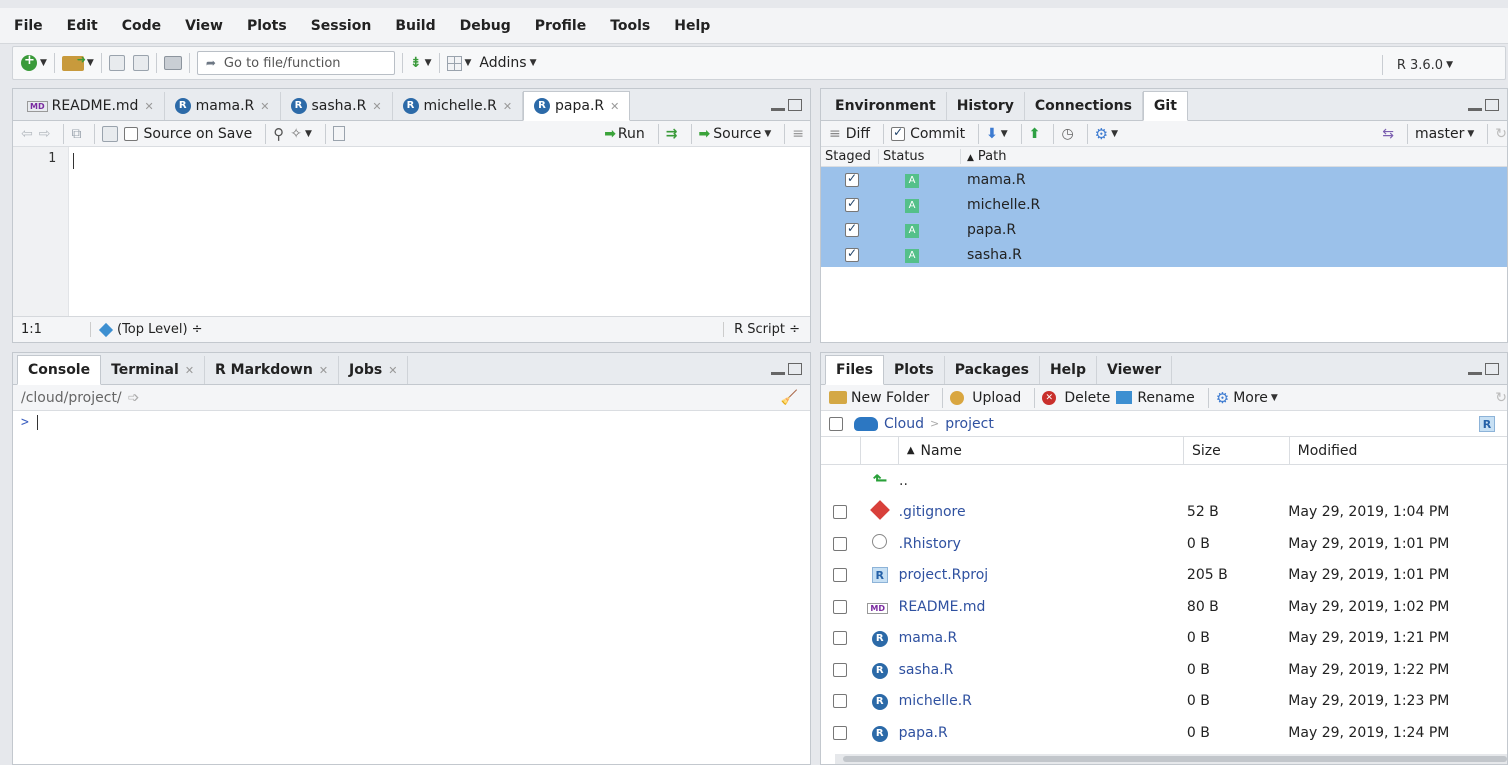 The height and width of the screenshot is (765, 1508). Describe the element at coordinates (904, 424) in the screenshot. I see `breadcrumb-cloud: Cloud` at that location.